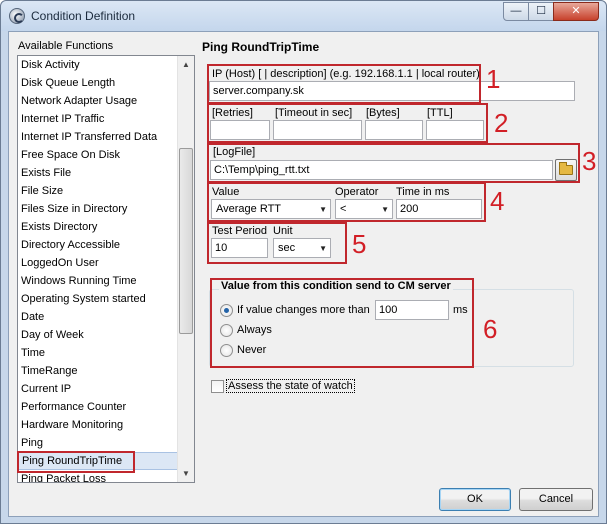 This screenshot has width=607, height=524. I want to click on function-list-item: LoggedOn User, so click(98, 263).